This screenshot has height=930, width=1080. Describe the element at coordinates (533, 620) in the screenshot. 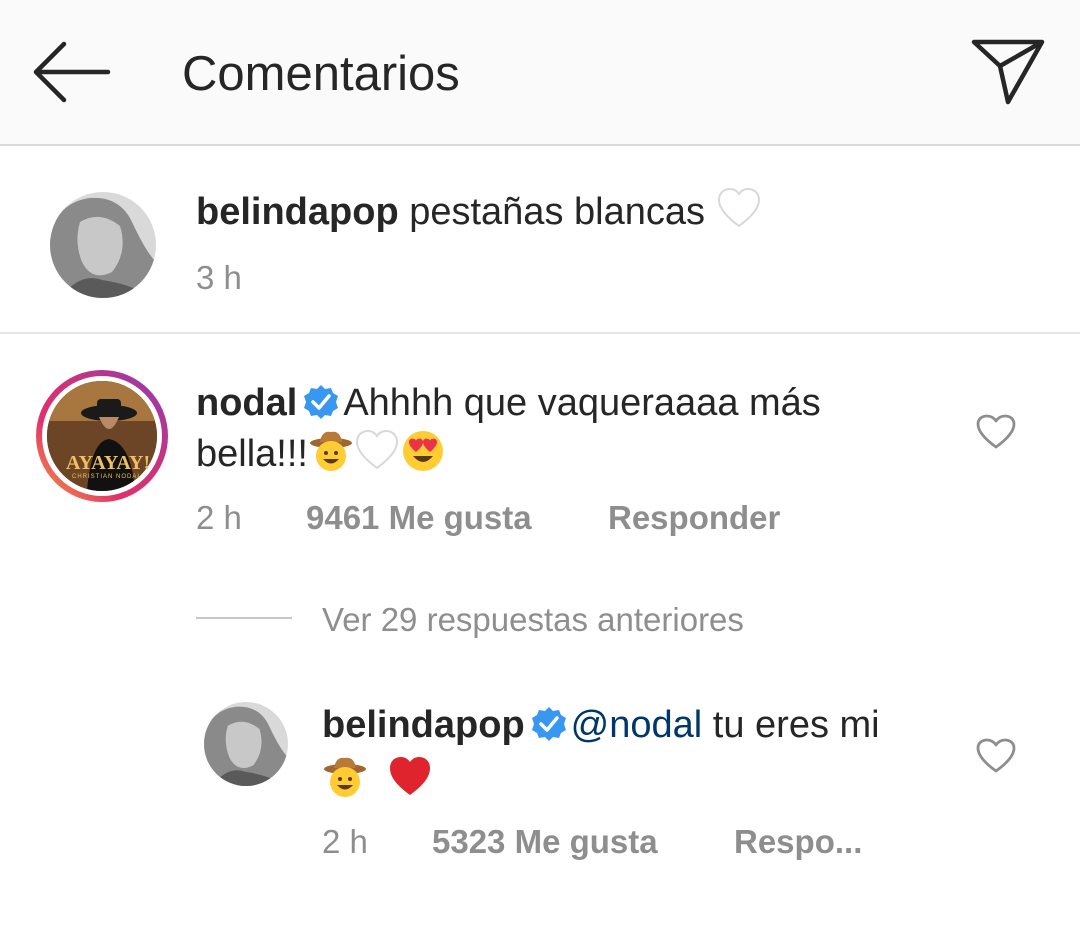

I see `view-replies-link: Ver 29 respuestas anteriores` at that location.